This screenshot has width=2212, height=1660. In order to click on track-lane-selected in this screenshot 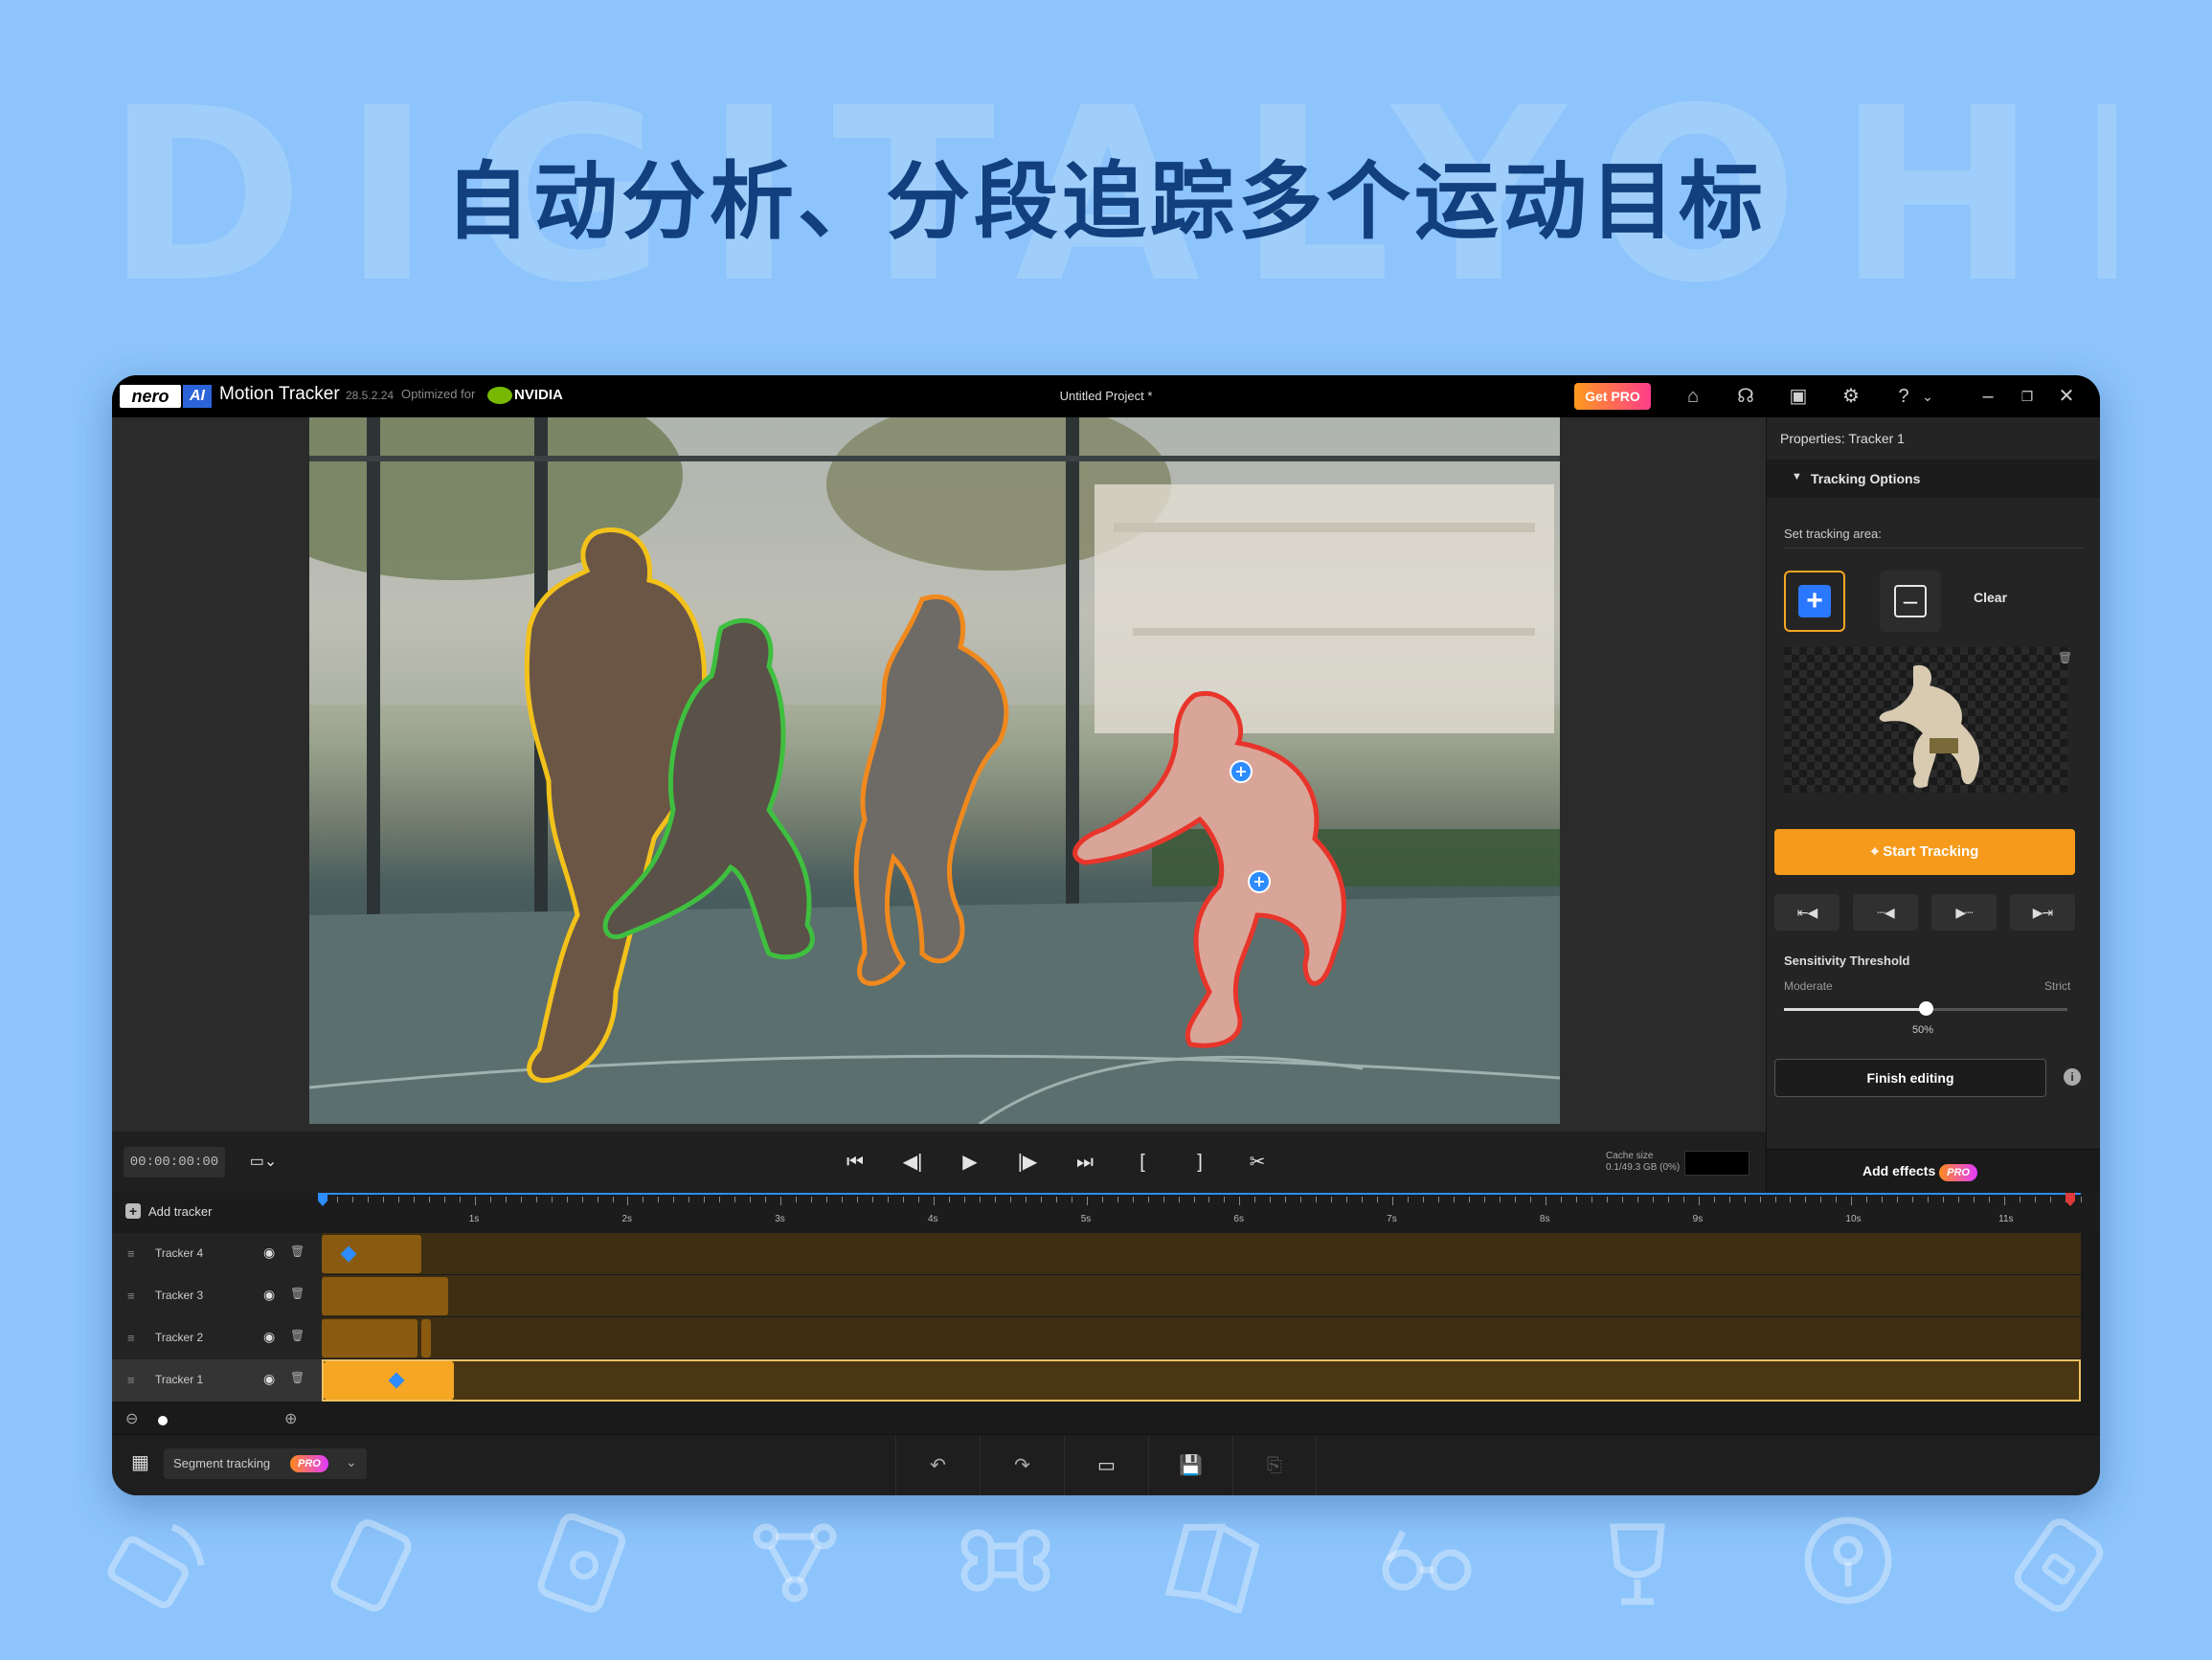, I will do `click(1201, 1380)`.